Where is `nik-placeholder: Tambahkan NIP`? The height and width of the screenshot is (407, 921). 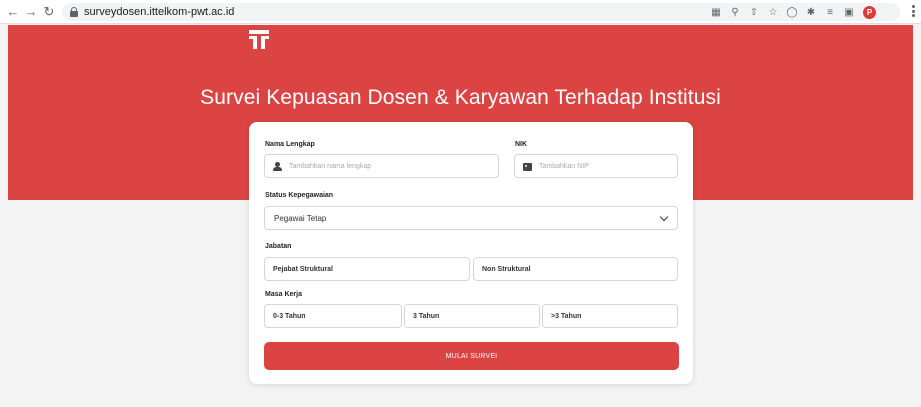 nik-placeholder: Tambahkan NIP is located at coordinates (564, 166).